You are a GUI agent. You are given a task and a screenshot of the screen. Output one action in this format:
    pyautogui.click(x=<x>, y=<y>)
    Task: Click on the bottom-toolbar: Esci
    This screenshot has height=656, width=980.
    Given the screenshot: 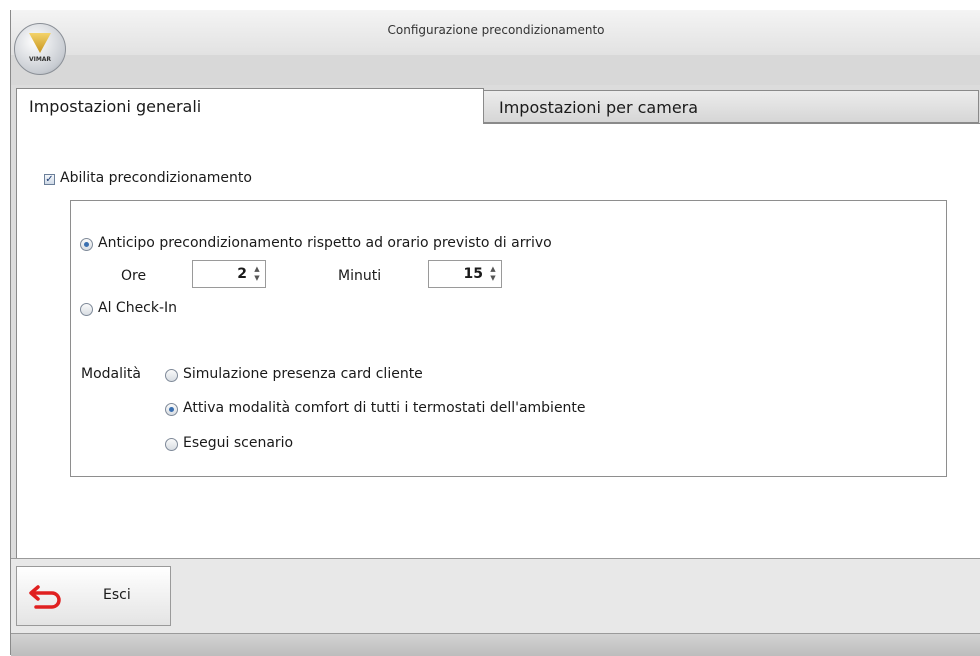 What is the action you would take?
    pyautogui.click(x=495, y=596)
    